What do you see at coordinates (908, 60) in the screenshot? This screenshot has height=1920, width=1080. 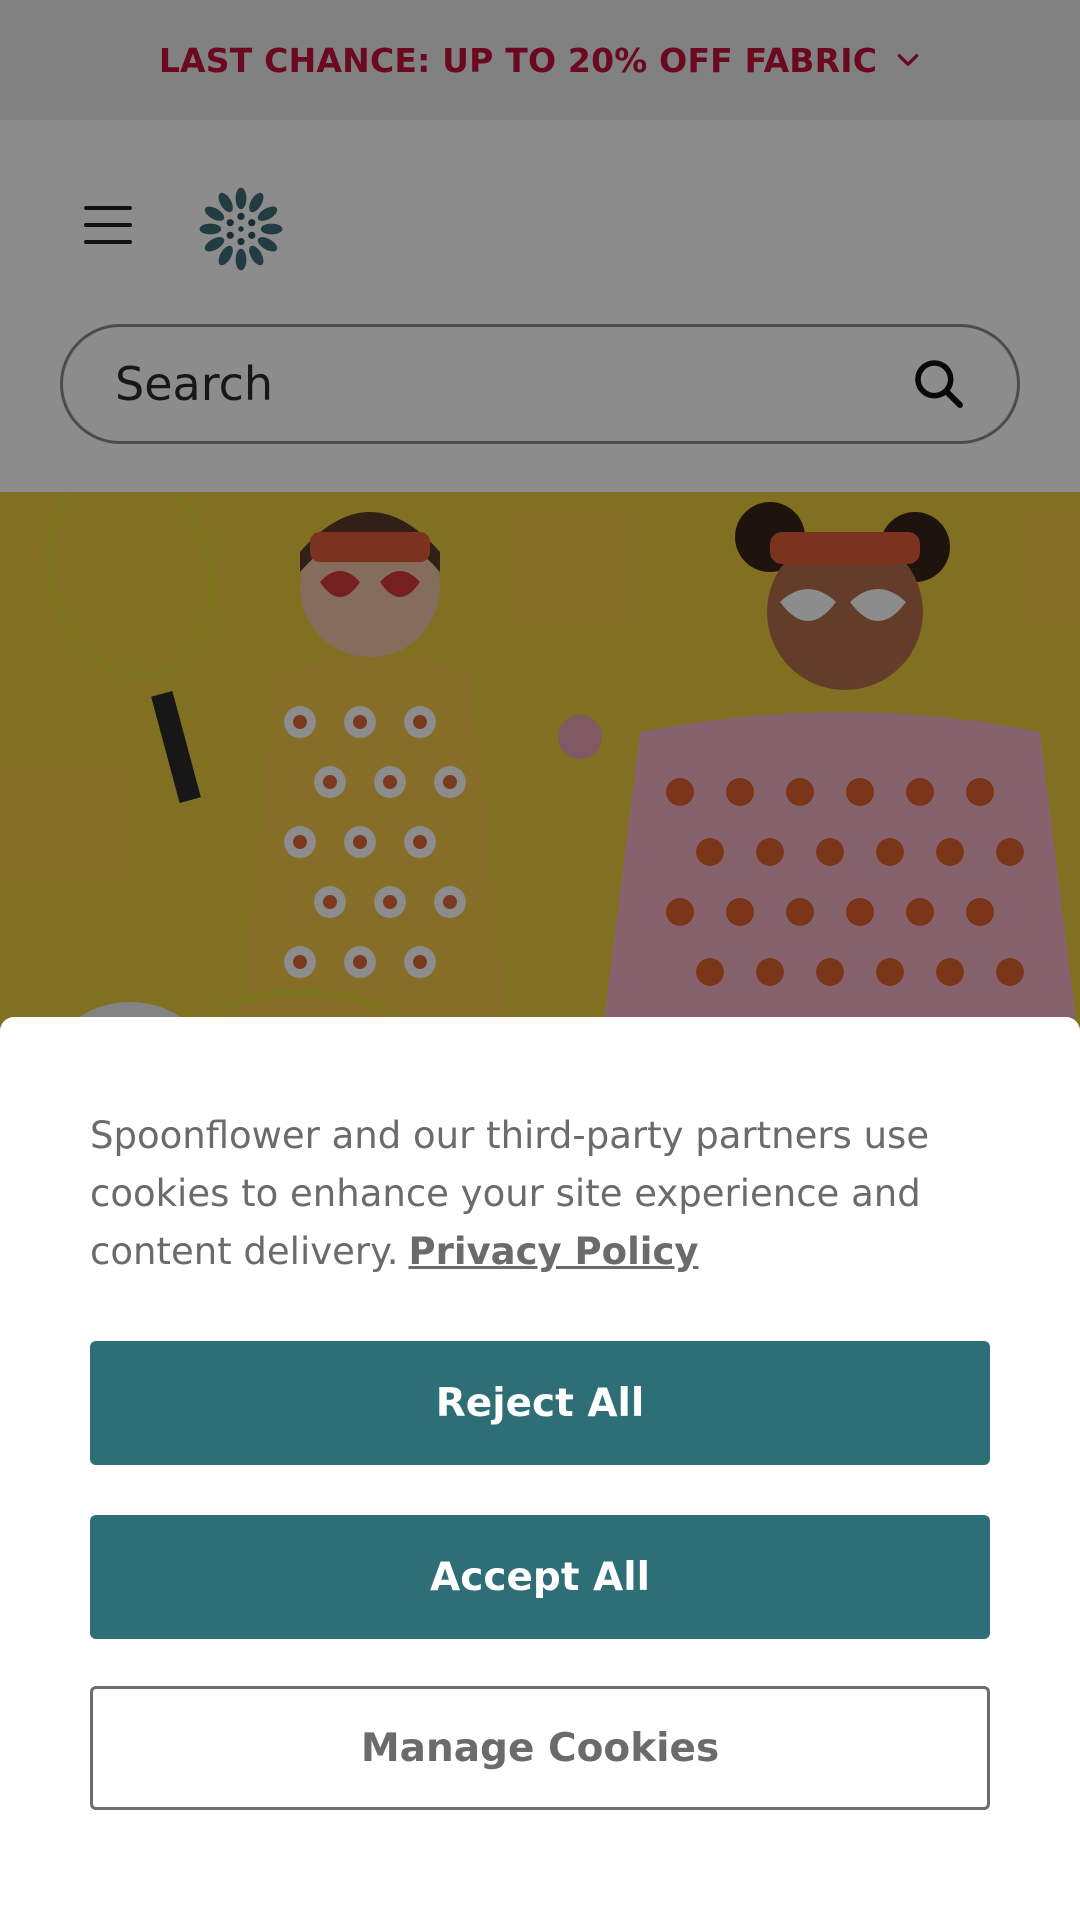 I see `chevron-down-icon` at bounding box center [908, 60].